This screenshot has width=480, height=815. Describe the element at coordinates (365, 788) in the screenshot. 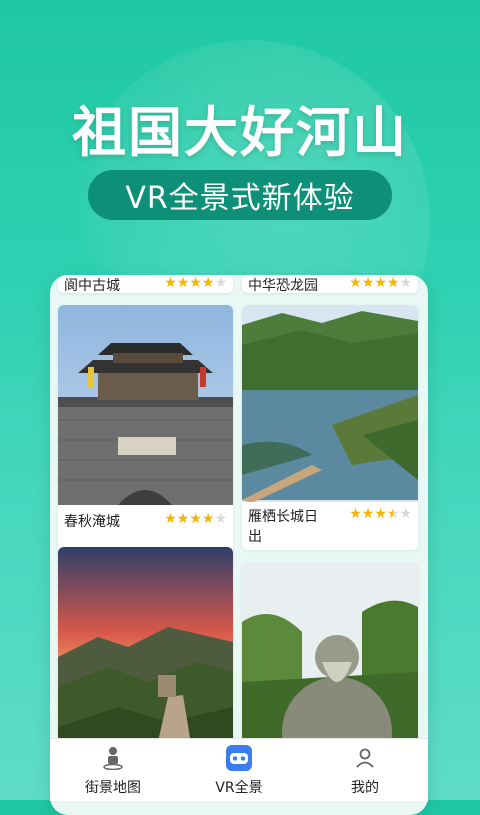

I see `tab-label: 我的` at that location.